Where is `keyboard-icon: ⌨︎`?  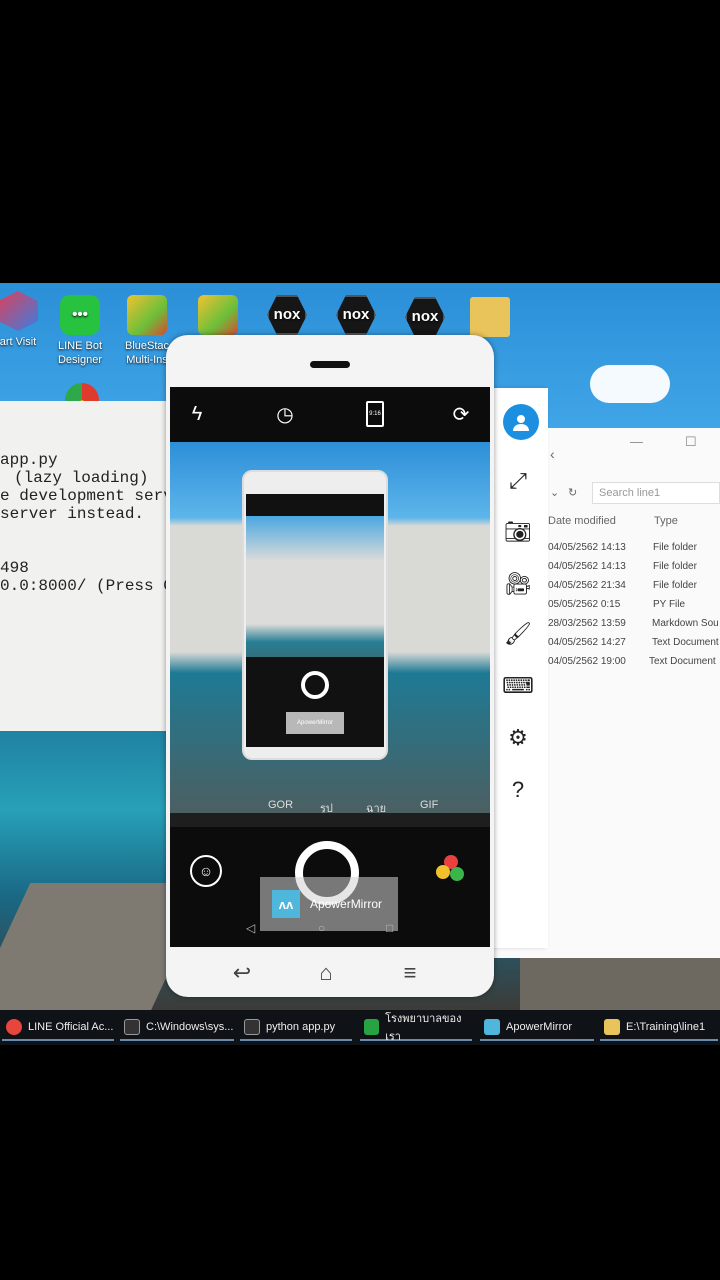
keyboard-icon: ⌨︎ is located at coordinates (518, 686).